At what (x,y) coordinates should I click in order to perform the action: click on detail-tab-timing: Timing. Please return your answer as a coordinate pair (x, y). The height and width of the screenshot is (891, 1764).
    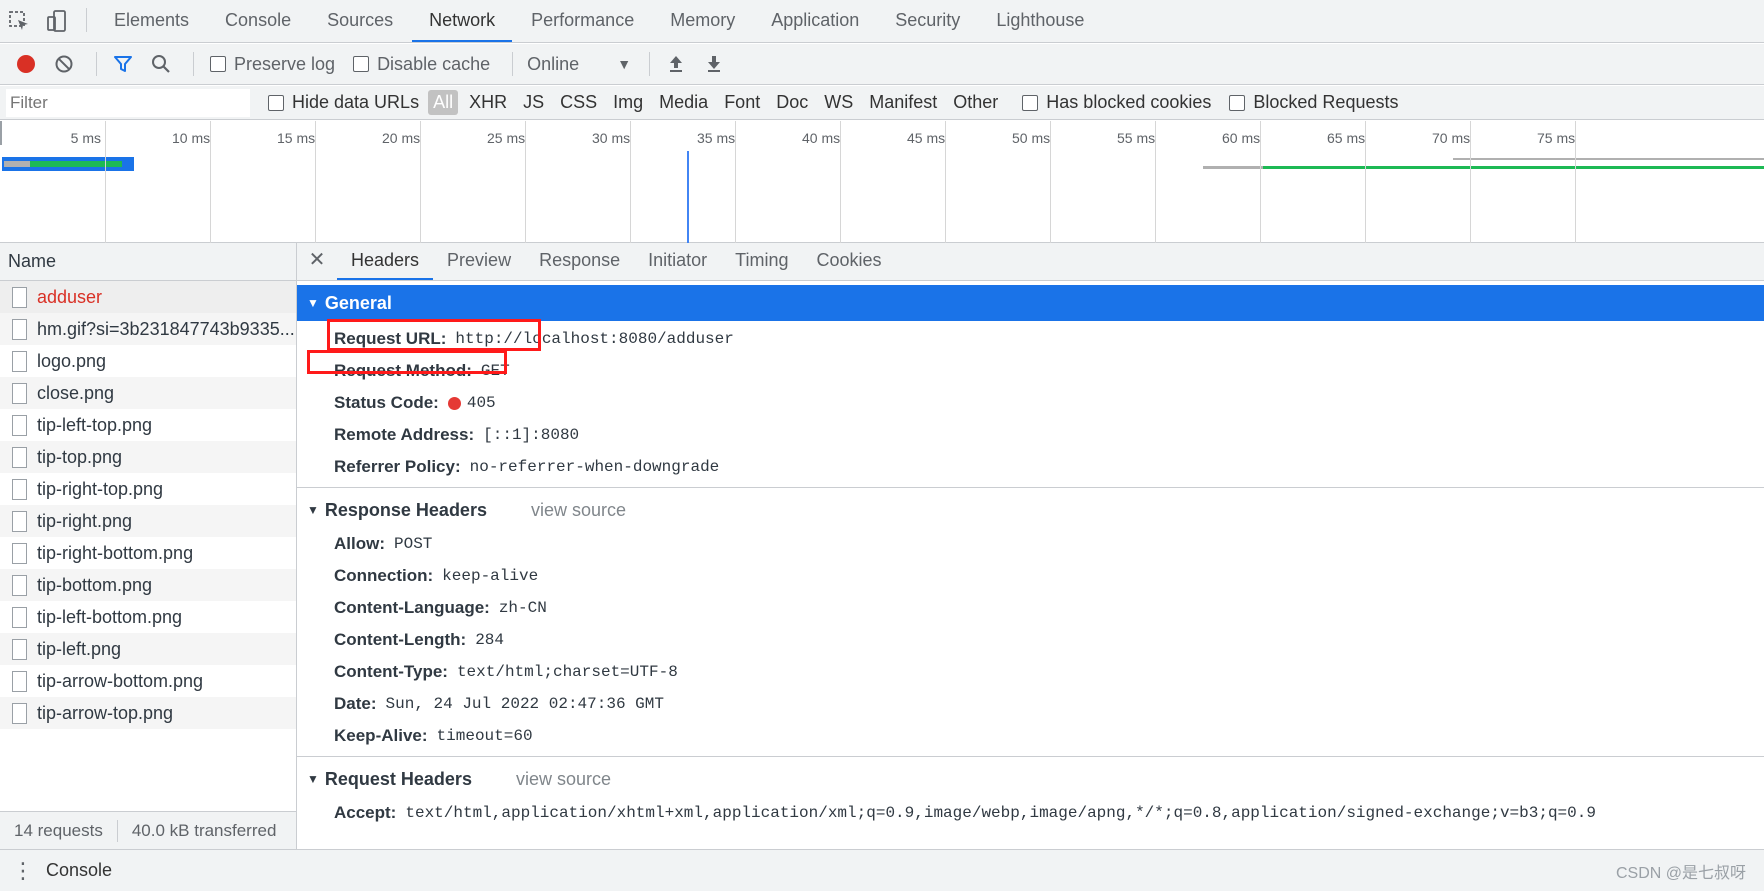
    Looking at the image, I should click on (761, 265).